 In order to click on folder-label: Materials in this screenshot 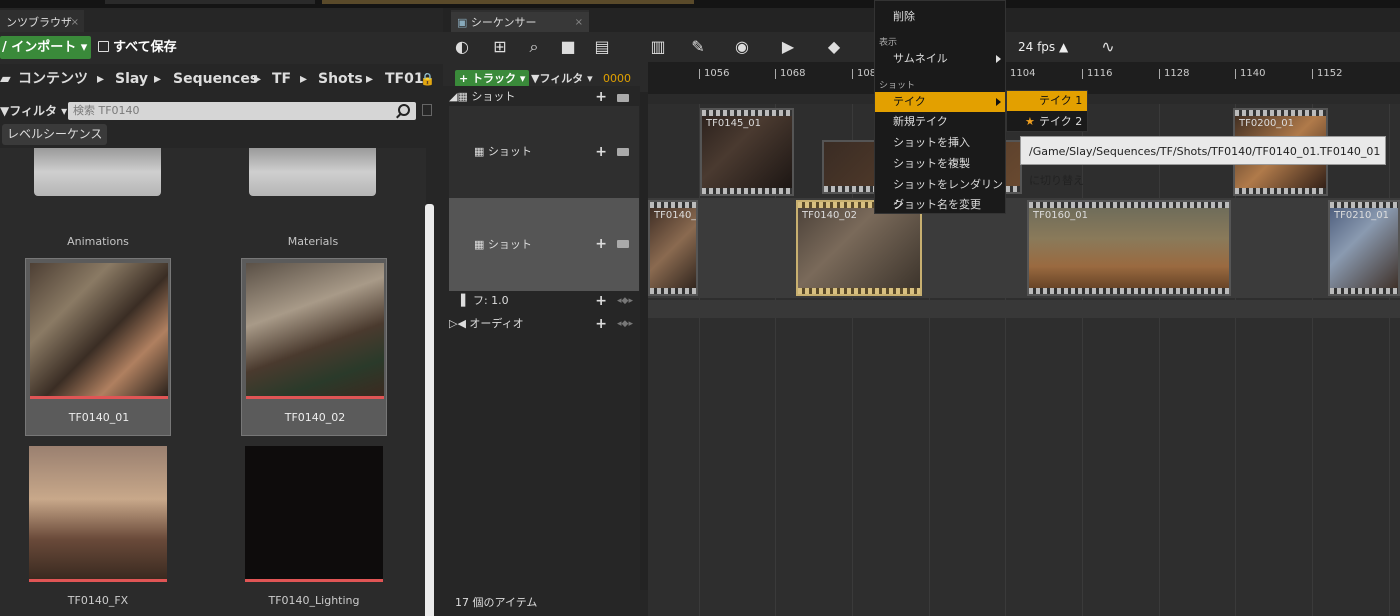, I will do `click(313, 241)`.